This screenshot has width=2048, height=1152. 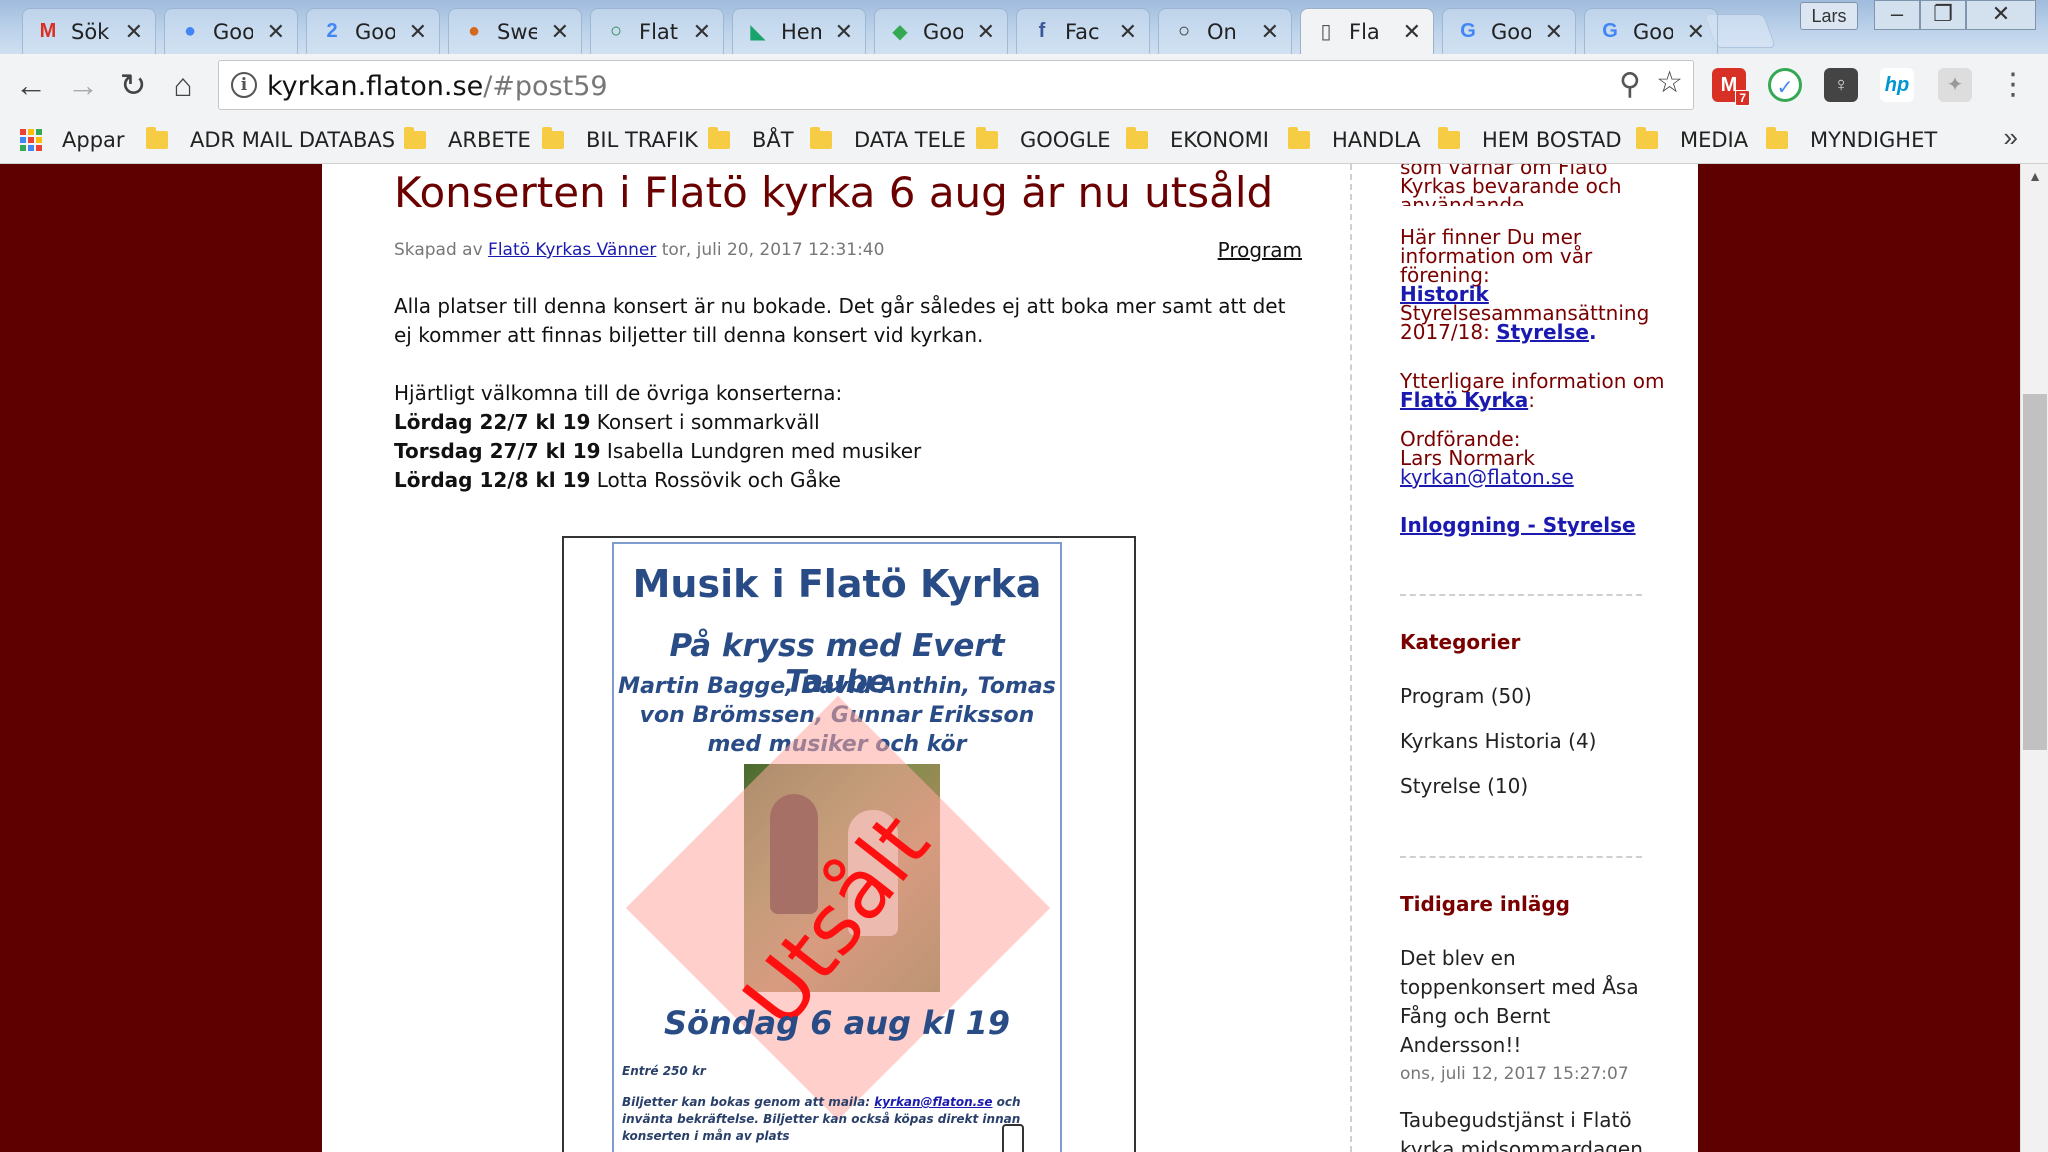 I want to click on bookmark-folder: HANDLA, so click(x=1354, y=140).